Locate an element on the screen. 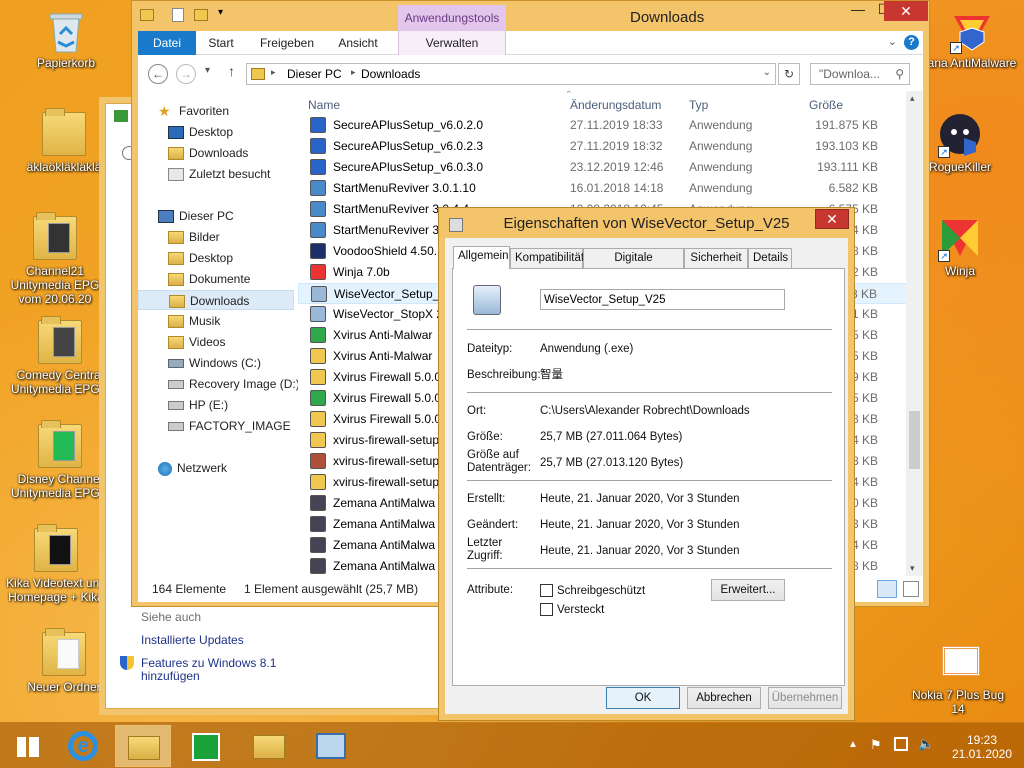 The height and width of the screenshot is (768, 1024). forward-button: → is located at coordinates (186, 74).